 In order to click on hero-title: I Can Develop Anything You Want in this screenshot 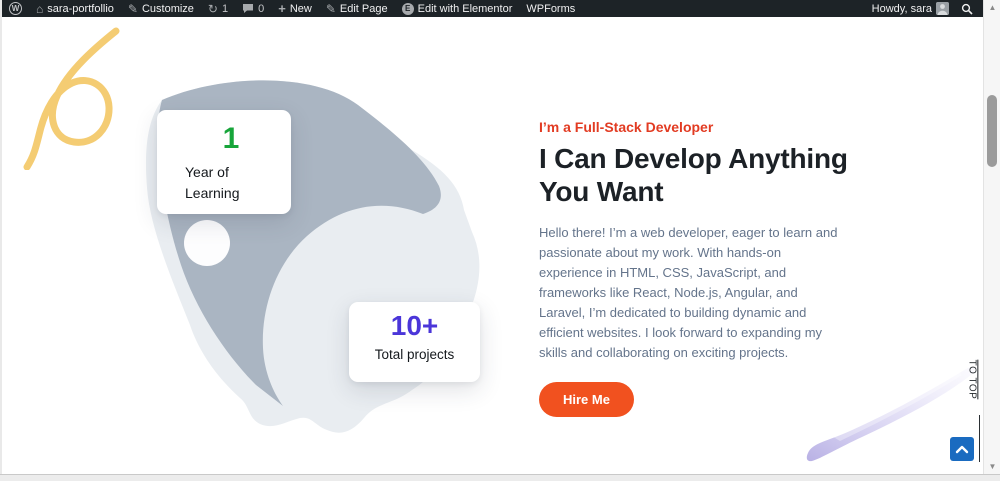, I will do `click(693, 175)`.